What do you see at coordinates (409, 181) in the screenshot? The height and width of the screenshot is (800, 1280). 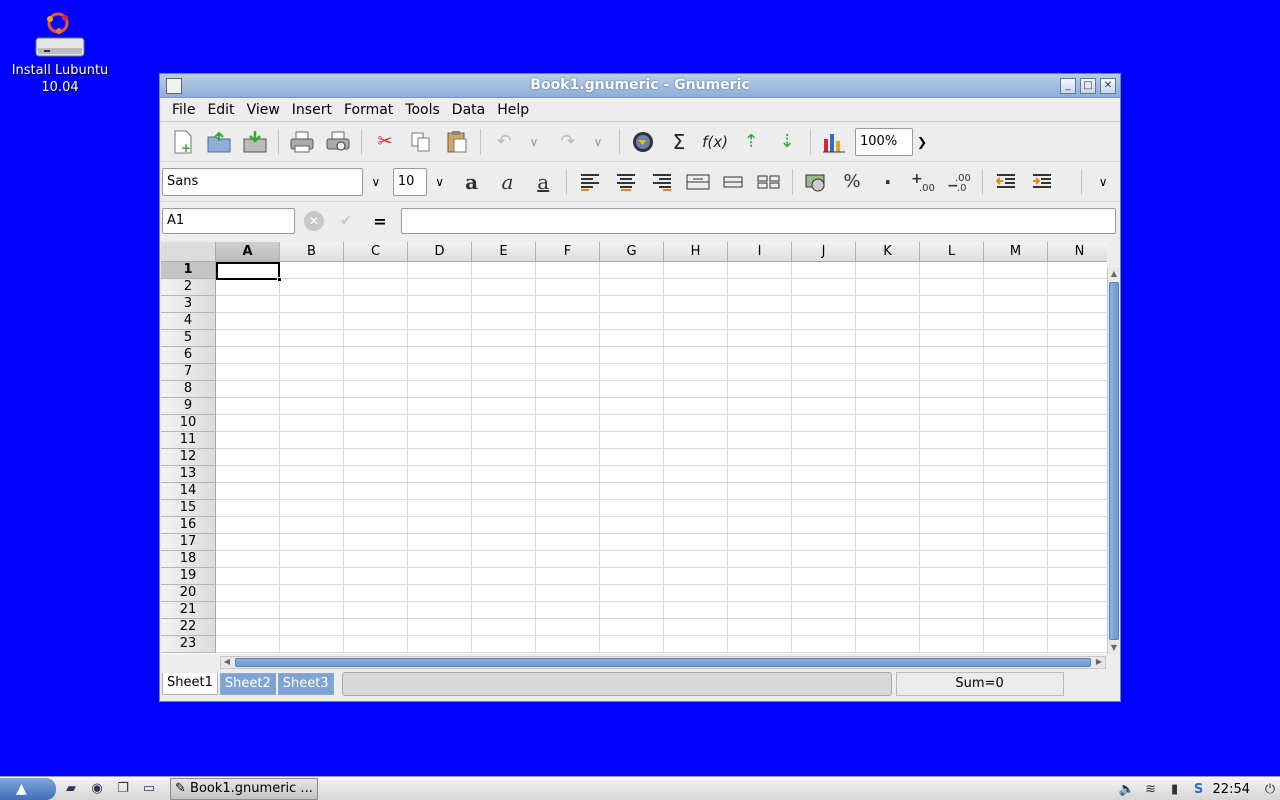 I see `font-size-field: 10` at bounding box center [409, 181].